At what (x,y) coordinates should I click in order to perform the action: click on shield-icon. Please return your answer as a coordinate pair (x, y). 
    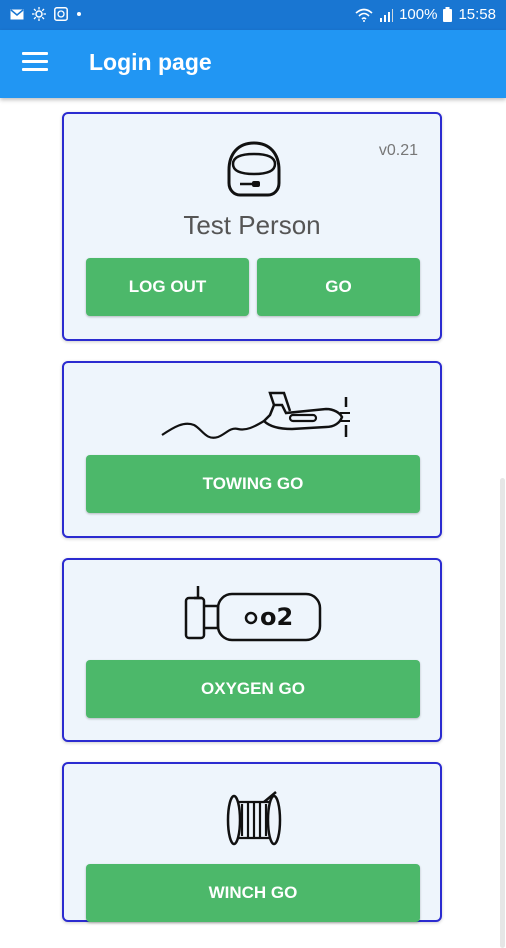
    Looking at the image, I should click on (61, 14).